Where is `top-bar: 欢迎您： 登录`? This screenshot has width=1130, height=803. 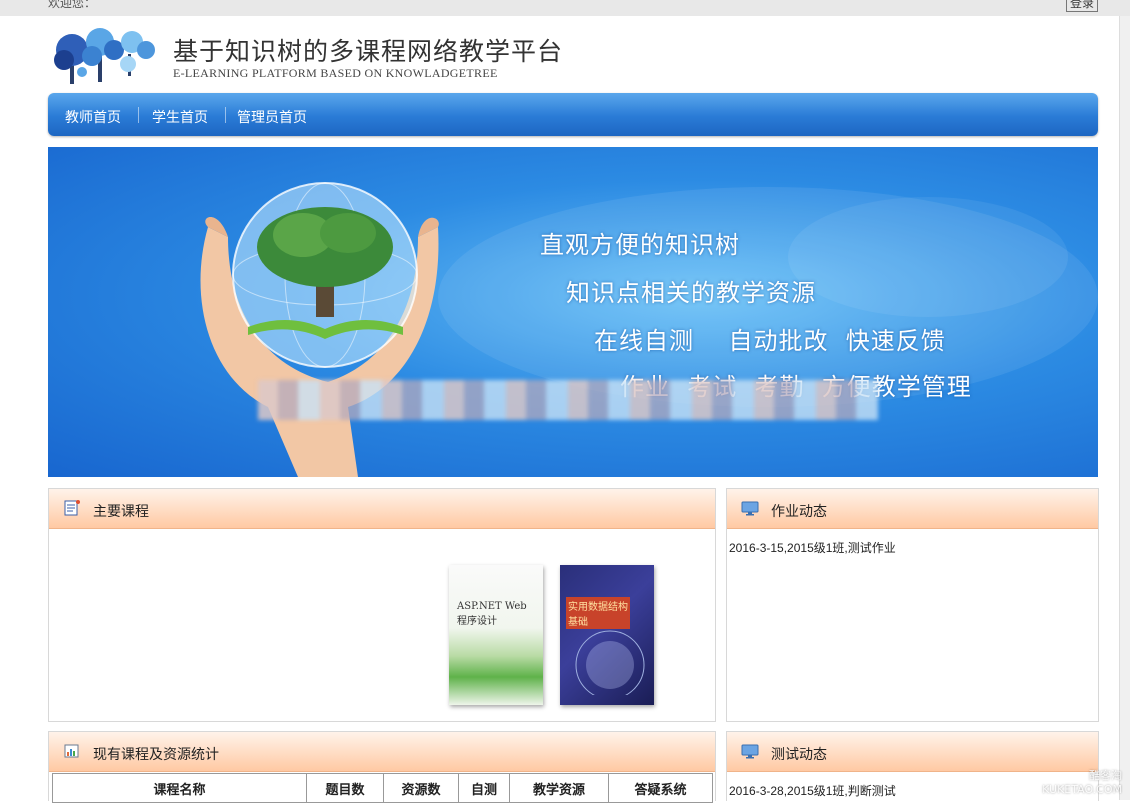
top-bar: 欢迎您： 登录 is located at coordinates (565, 8).